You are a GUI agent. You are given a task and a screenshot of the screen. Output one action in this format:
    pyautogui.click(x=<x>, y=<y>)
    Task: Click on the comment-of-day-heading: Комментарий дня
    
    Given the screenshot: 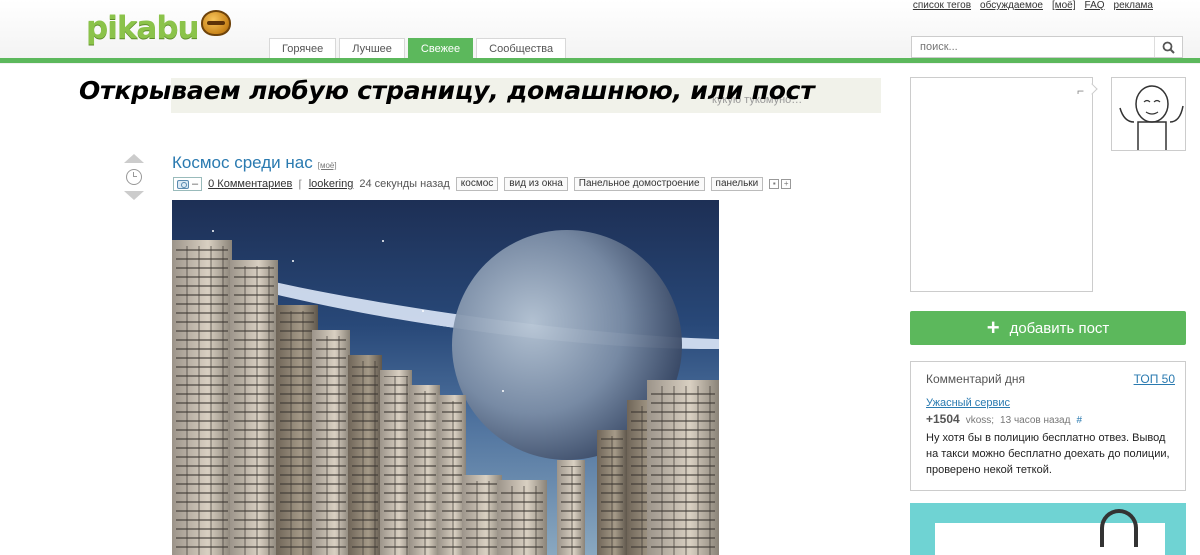 What is the action you would take?
    pyautogui.click(x=976, y=379)
    